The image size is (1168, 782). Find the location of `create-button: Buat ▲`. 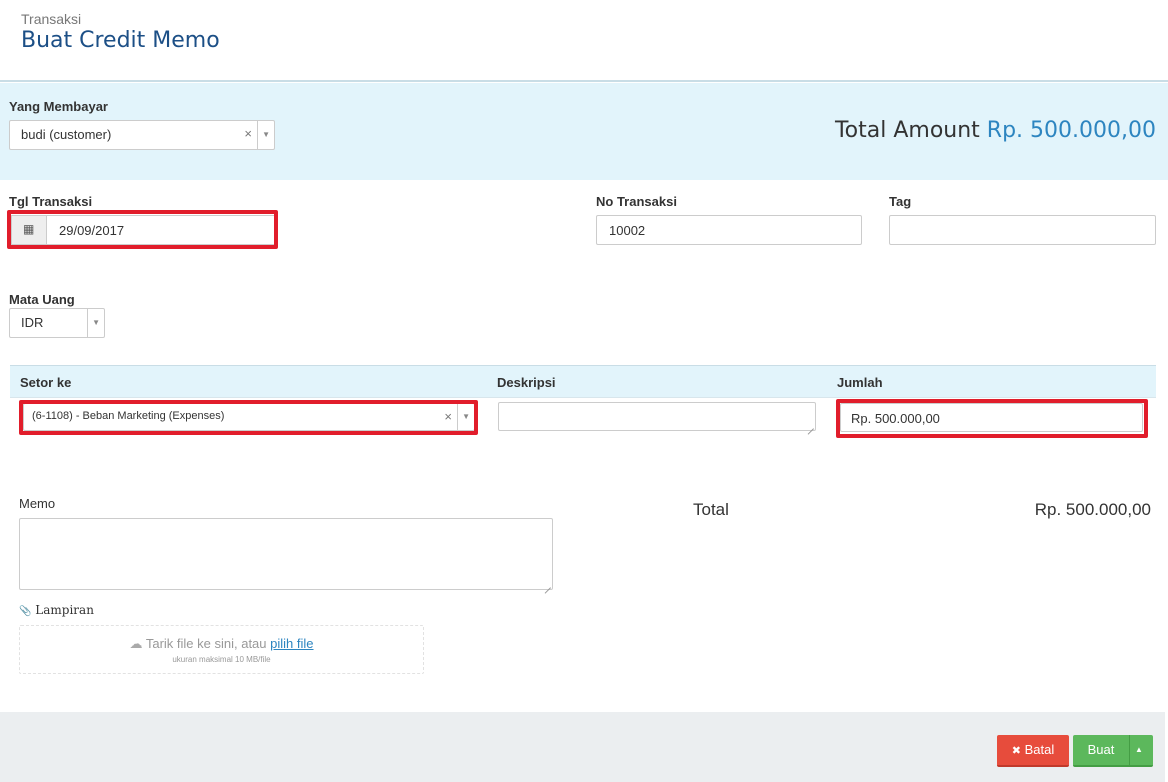

create-button: Buat ▲ is located at coordinates (1113, 751).